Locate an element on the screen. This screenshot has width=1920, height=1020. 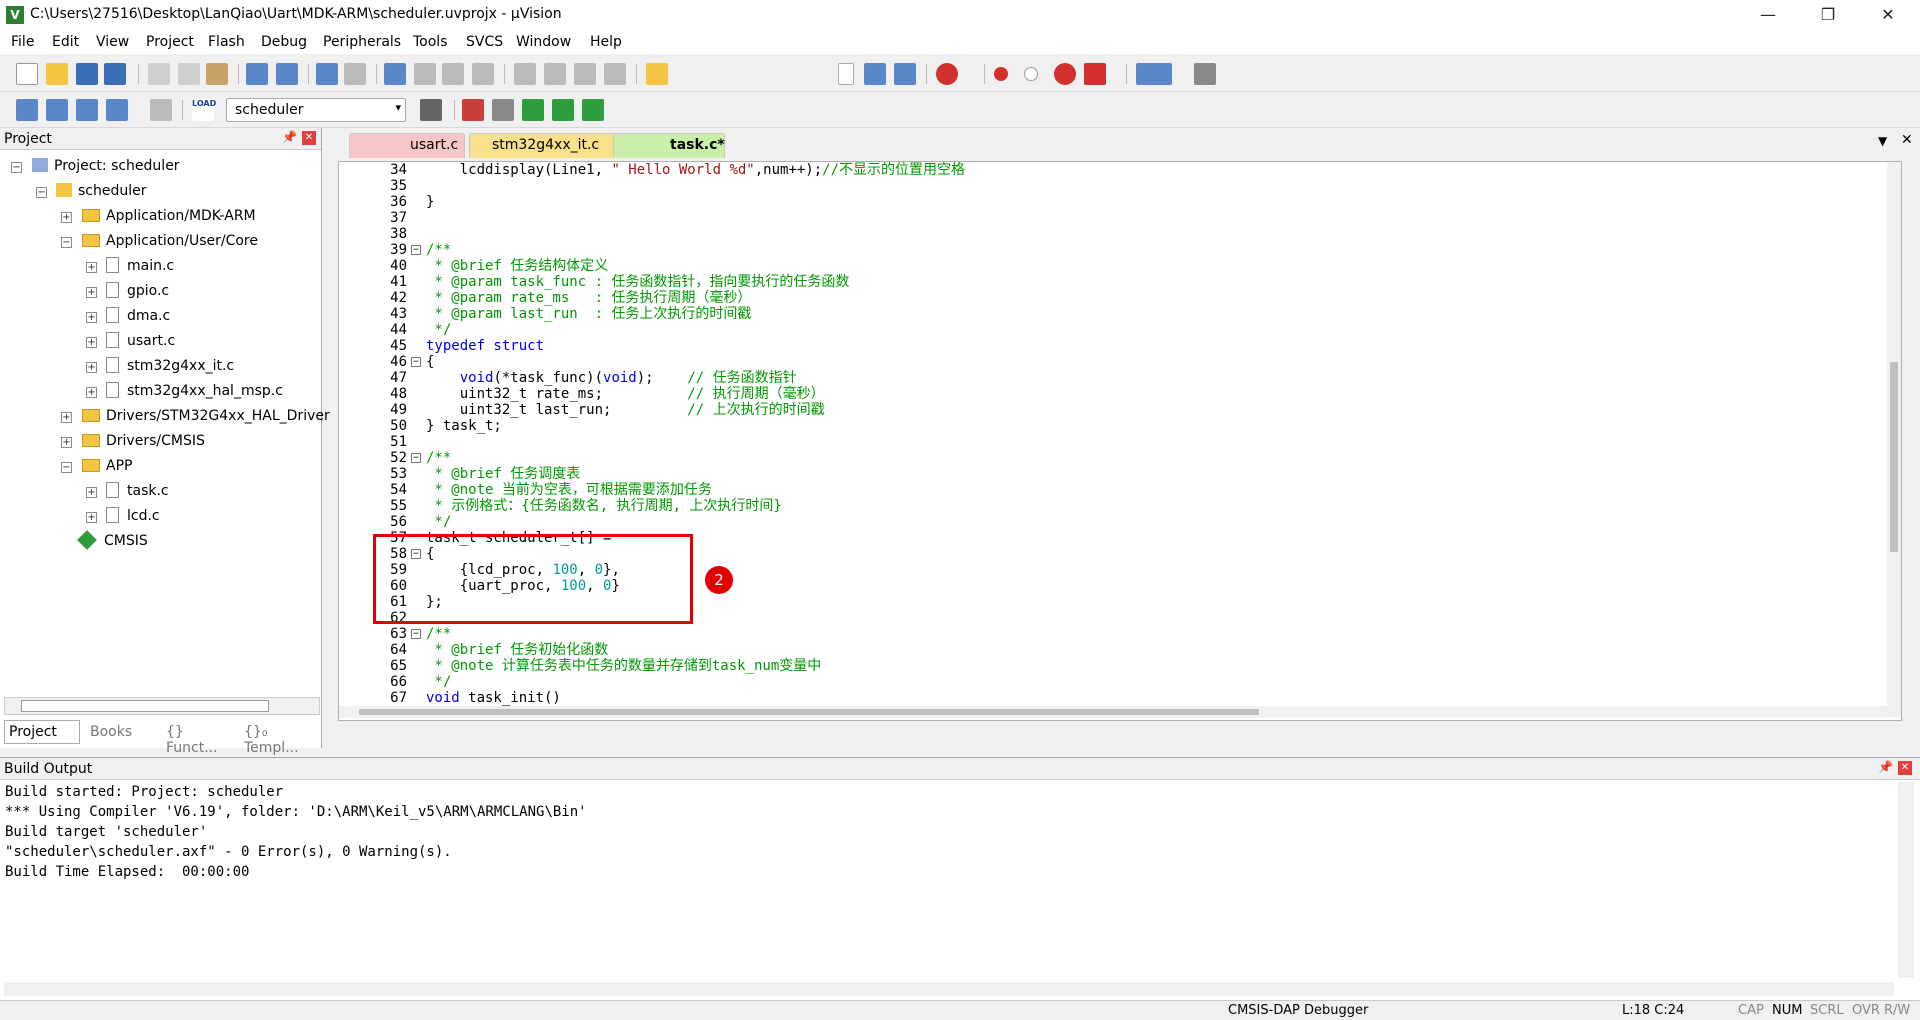
indent-icon is located at coordinates (525, 74).